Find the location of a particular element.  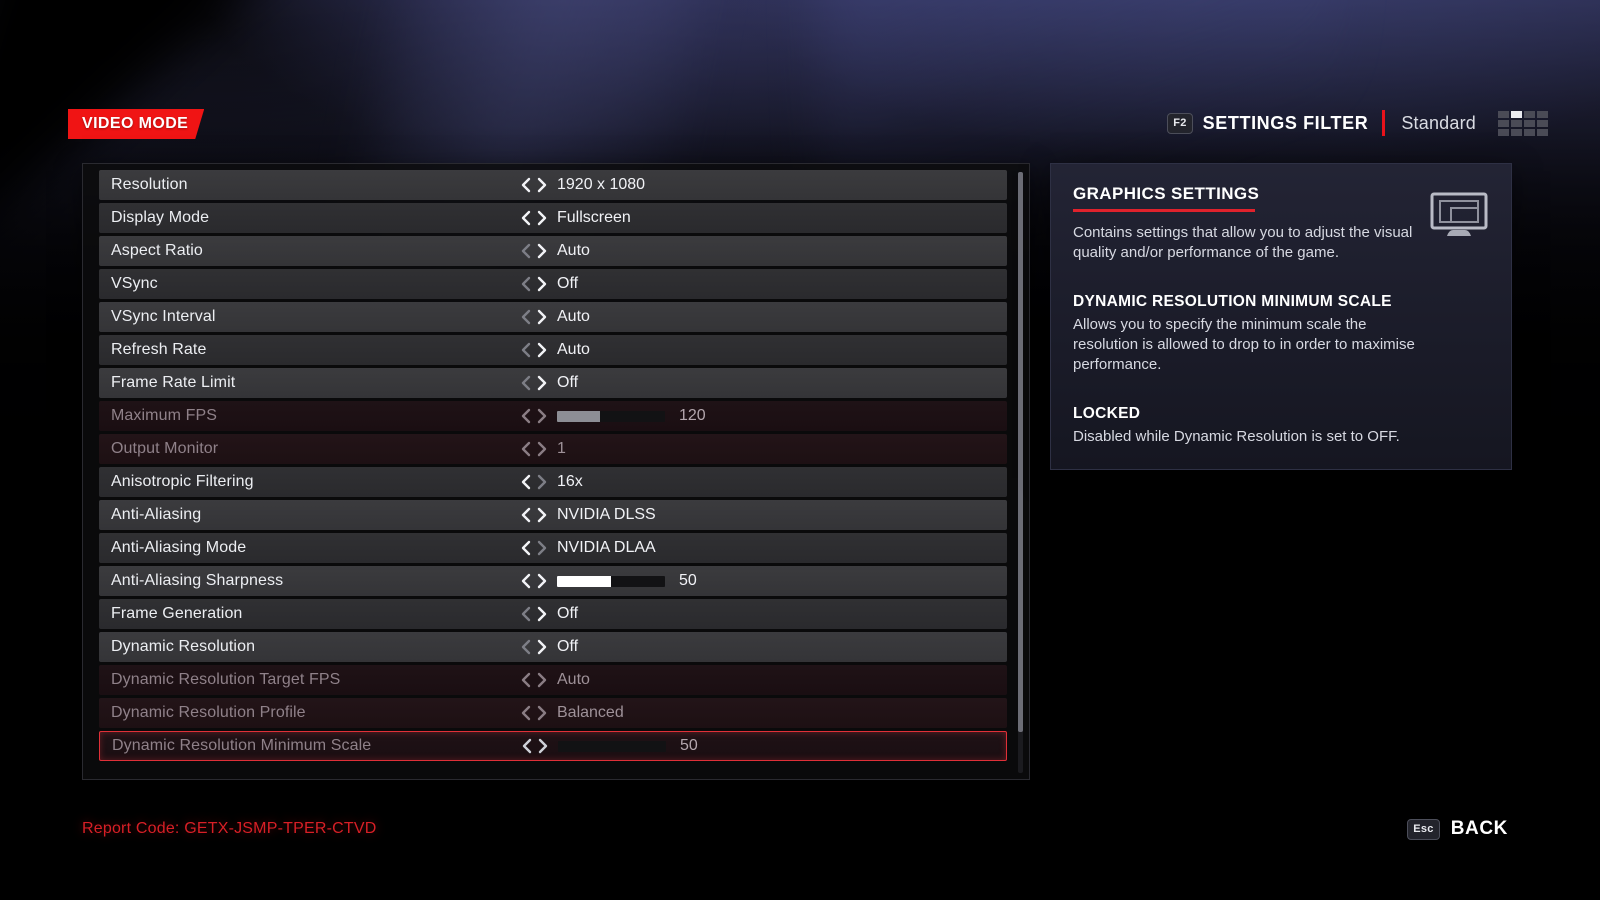

setting-row: VSync Off is located at coordinates (553, 284).